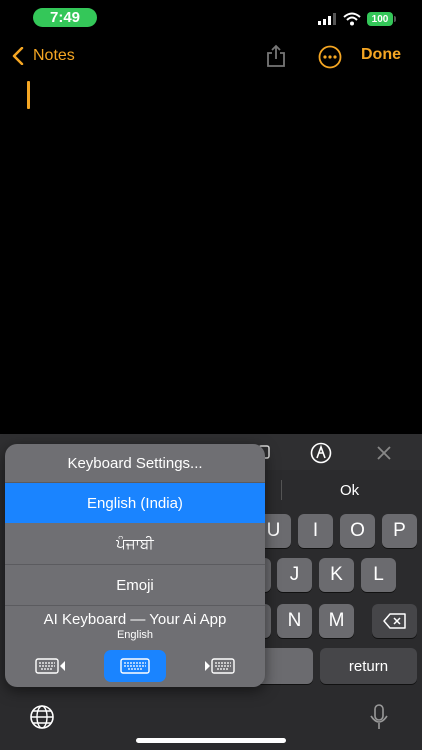 The width and height of the screenshot is (422, 750). Describe the element at coordinates (276, 56) in the screenshot. I see `share-icon` at that location.